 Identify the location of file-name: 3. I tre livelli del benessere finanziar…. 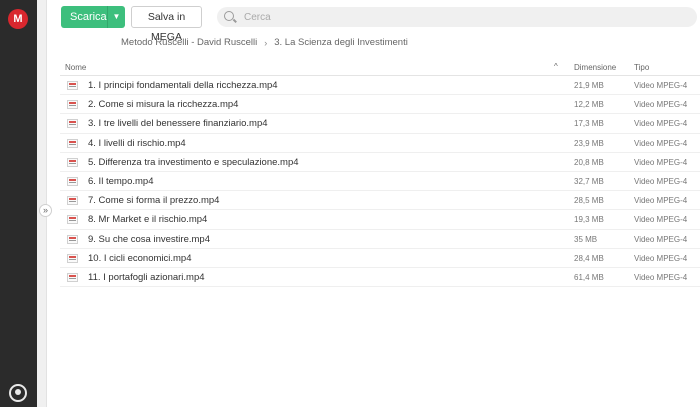
(178, 124).